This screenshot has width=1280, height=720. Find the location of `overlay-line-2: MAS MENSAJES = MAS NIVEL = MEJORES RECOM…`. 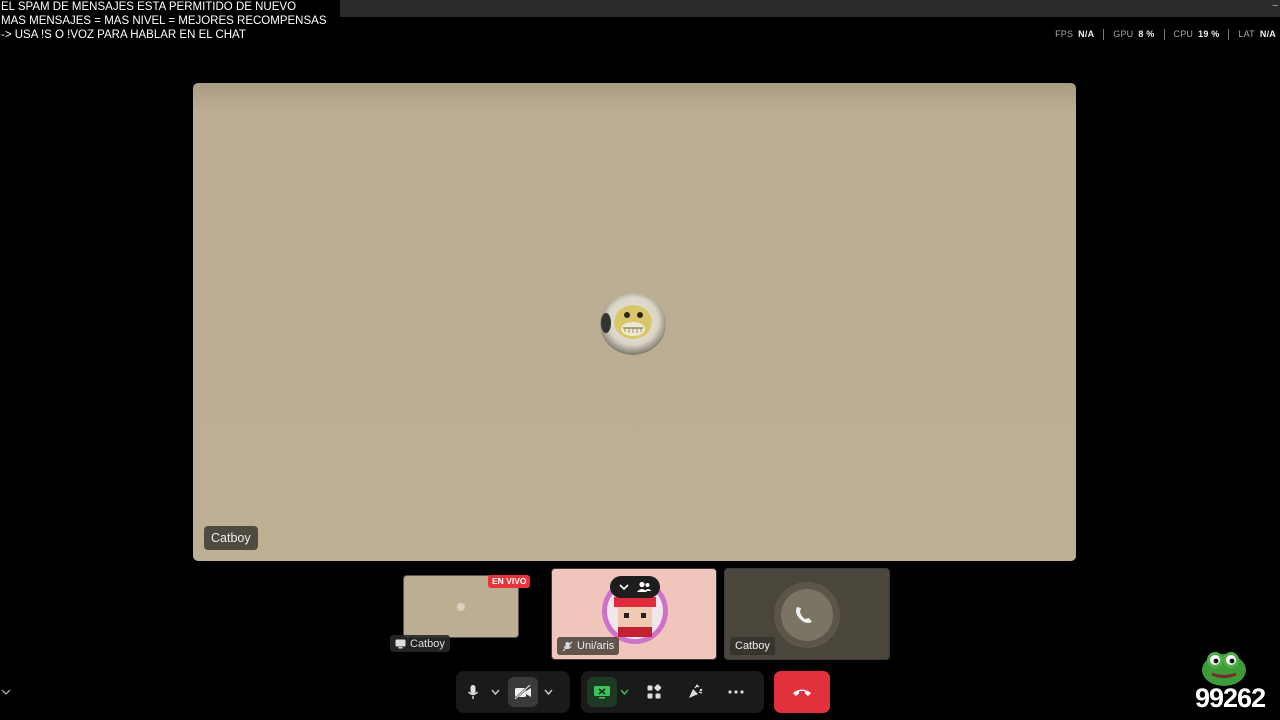

overlay-line-2: MAS MENSAJES = MAS NIVEL = MEJORES RECOM… is located at coordinates (164, 21).